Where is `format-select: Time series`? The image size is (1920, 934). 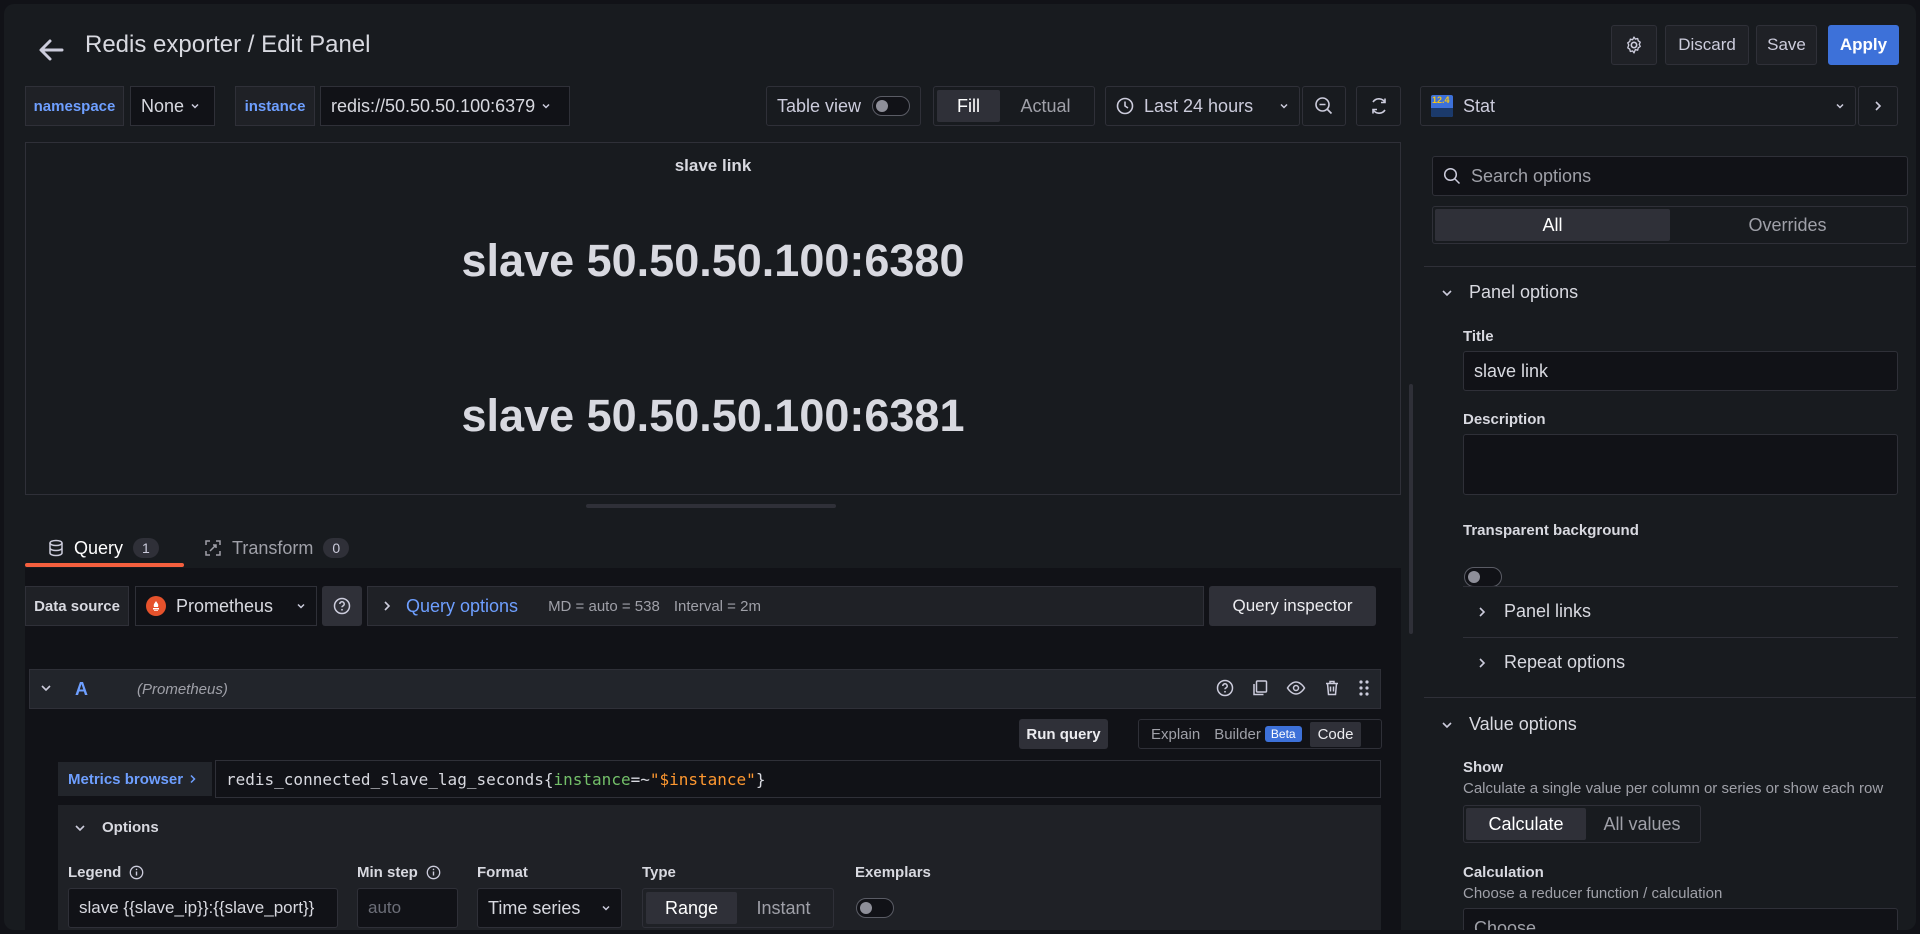 format-select: Time series is located at coordinates (549, 908).